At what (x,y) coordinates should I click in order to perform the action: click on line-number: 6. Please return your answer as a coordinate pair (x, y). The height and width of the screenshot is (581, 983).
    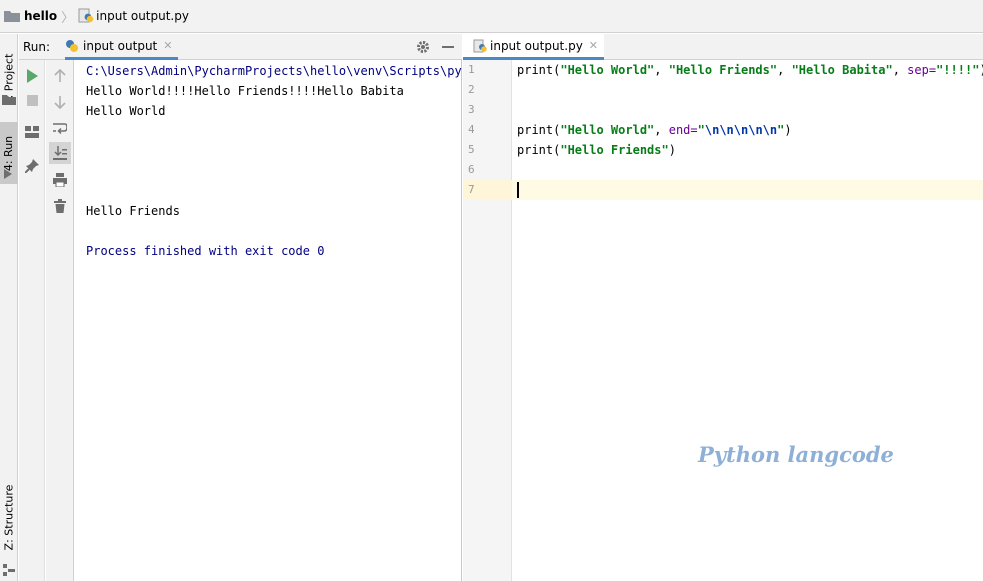
    Looking at the image, I should click on (471, 169).